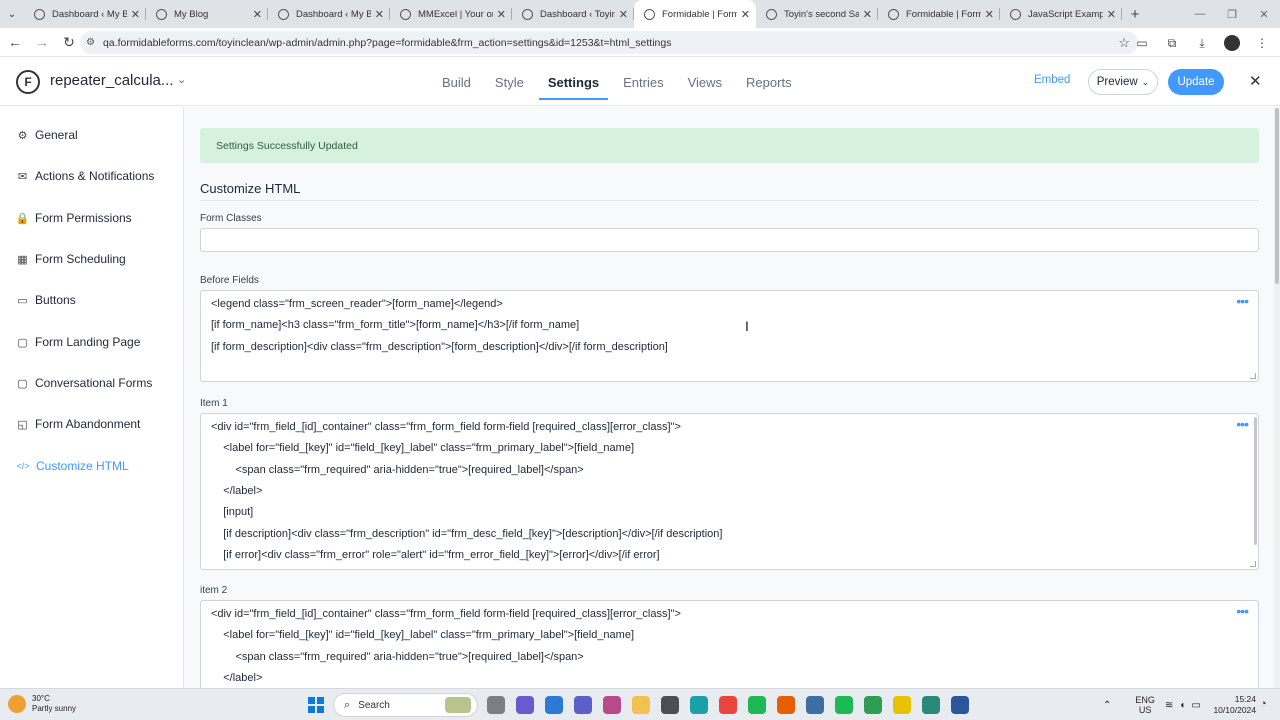 The width and height of the screenshot is (1280, 720). I want to click on site-info-icon: ⚙, so click(90, 42).